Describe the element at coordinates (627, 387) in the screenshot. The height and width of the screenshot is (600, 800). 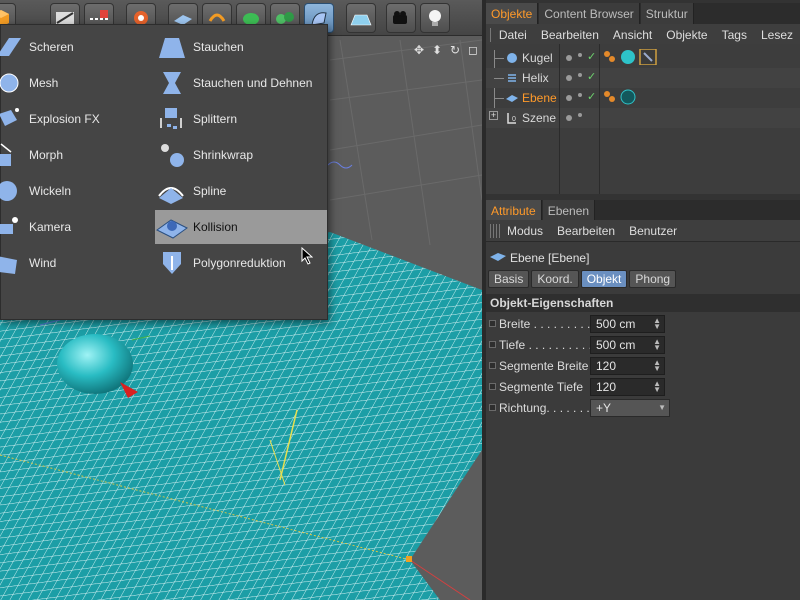
I see `segmente-tiefe-field: 120 ▲ ▼` at that location.